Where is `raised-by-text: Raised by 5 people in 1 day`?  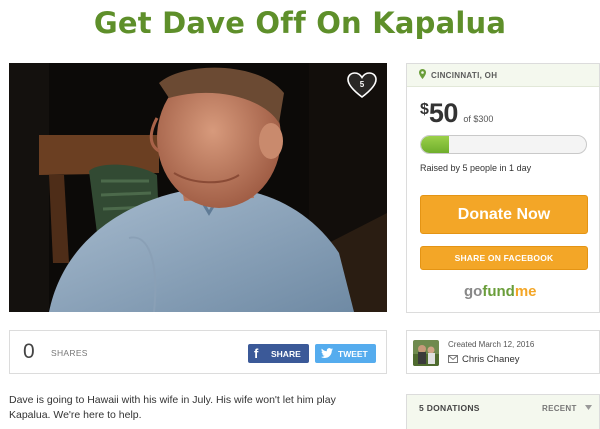
raised-by-text: Raised by 5 people in 1 day is located at coordinates (476, 168).